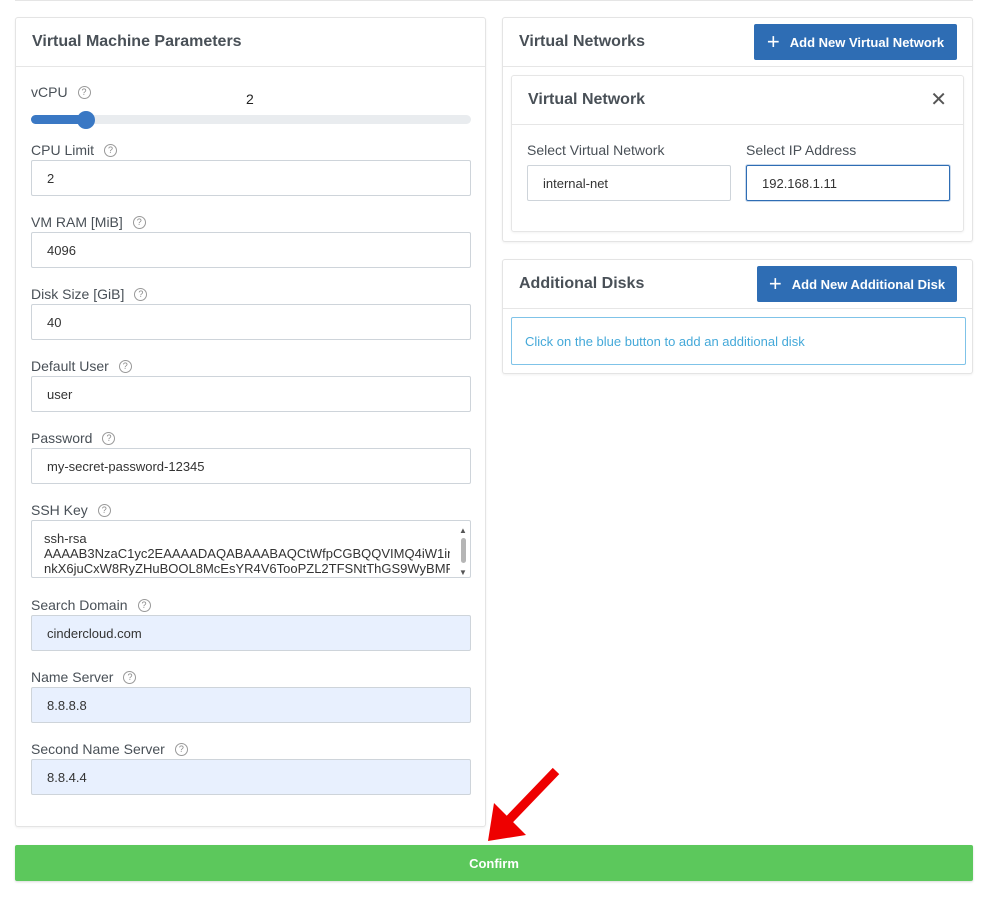  What do you see at coordinates (251, 250) in the screenshot?
I see `vm-ram-input: 4096` at bounding box center [251, 250].